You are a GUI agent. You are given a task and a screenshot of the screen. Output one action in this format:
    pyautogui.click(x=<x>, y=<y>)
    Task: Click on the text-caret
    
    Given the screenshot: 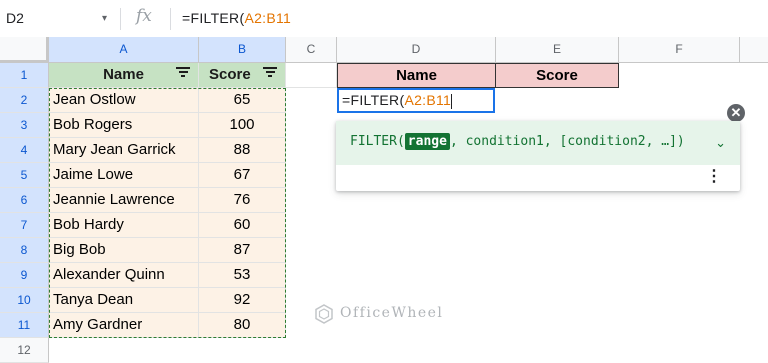 What is the action you would take?
    pyautogui.click(x=452, y=101)
    